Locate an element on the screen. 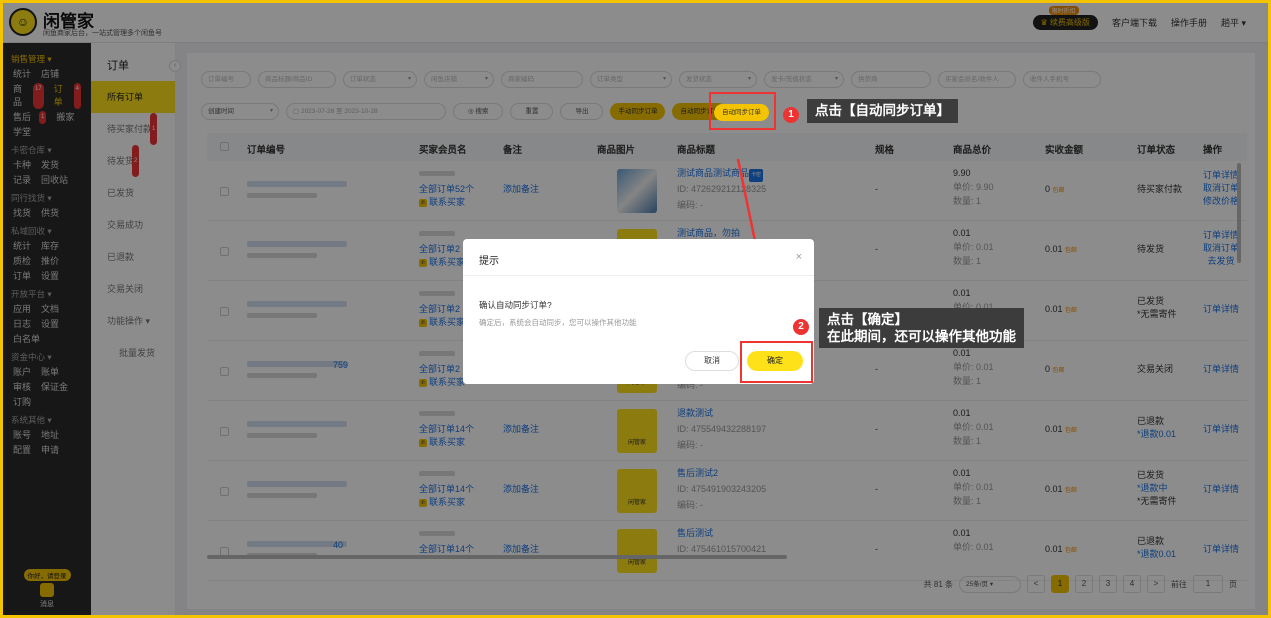  step2-line1: 点击【确定】 is located at coordinates (867, 319).